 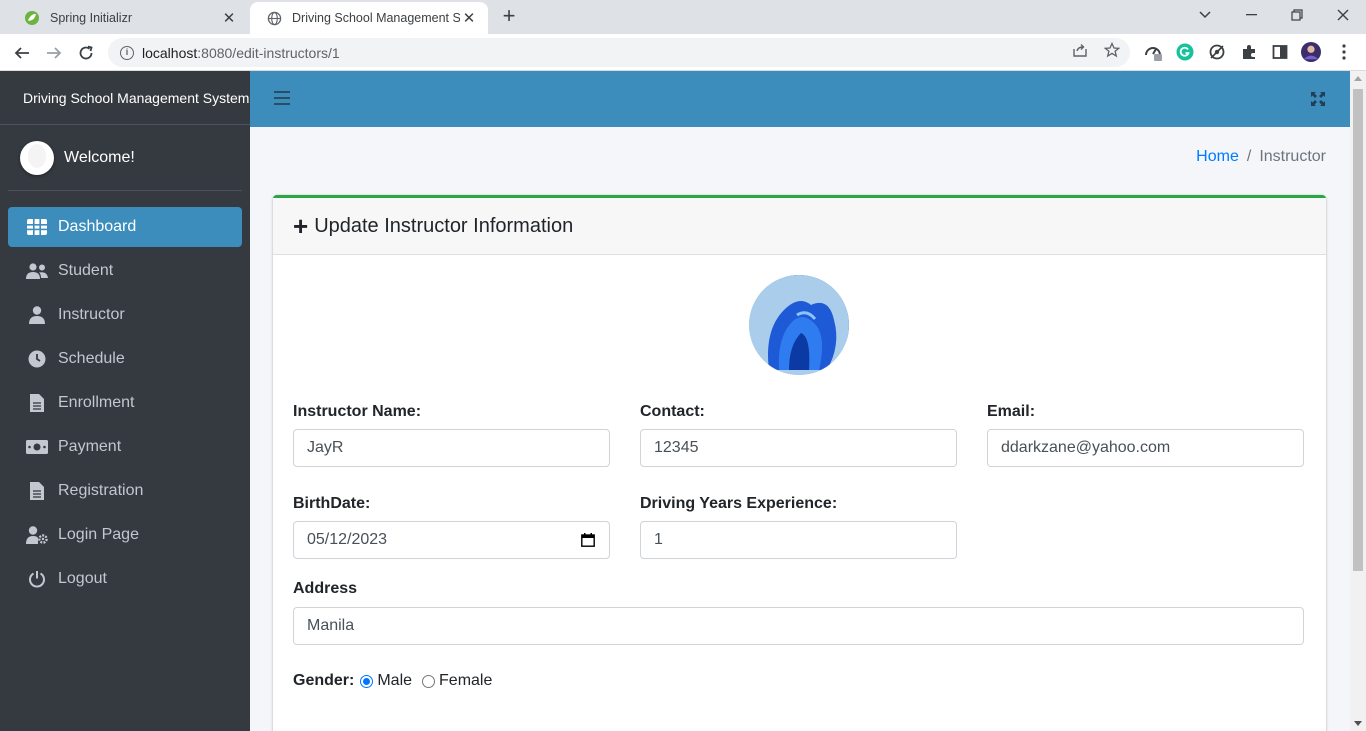 What do you see at coordinates (37, 535) in the screenshot?
I see `user-gear-icon` at bounding box center [37, 535].